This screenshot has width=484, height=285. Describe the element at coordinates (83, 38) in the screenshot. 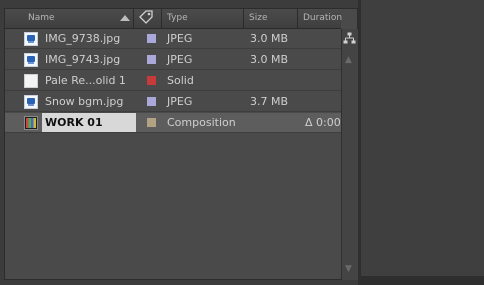

I see `item-name: IMG_9738.jpg` at that location.